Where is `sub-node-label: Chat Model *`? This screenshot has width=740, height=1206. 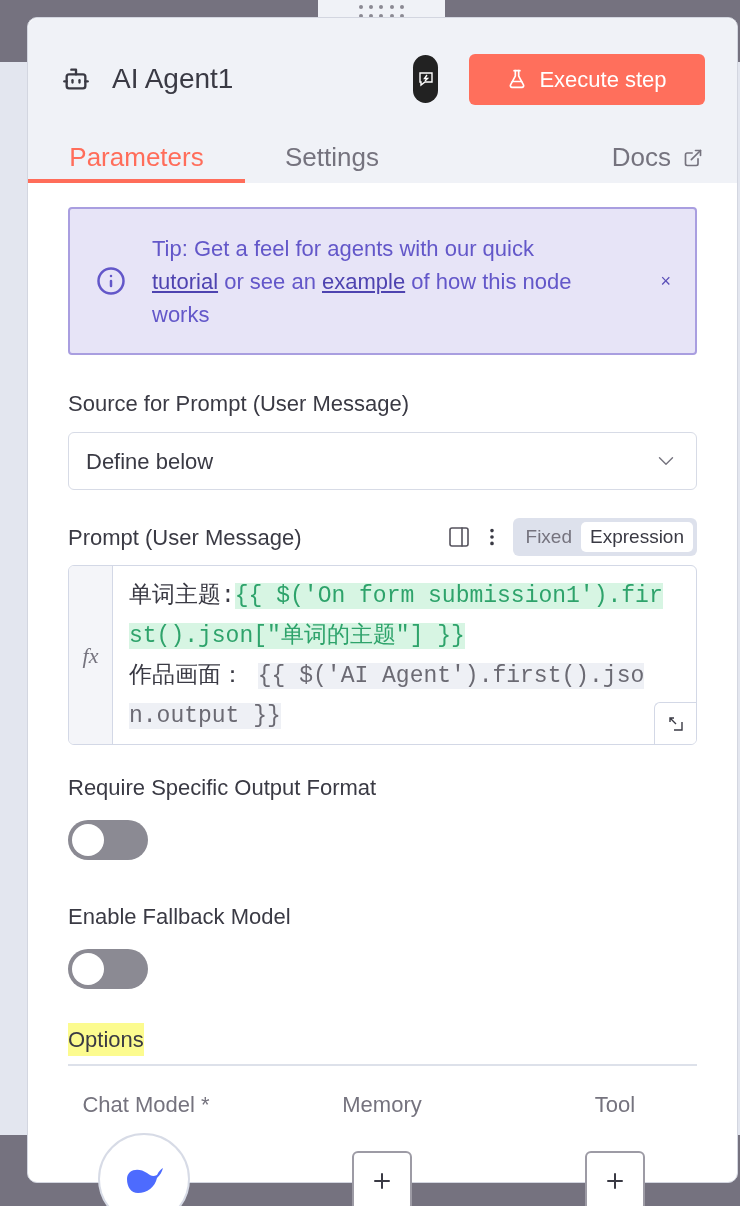 sub-node-label: Chat Model * is located at coordinates (146, 1105).